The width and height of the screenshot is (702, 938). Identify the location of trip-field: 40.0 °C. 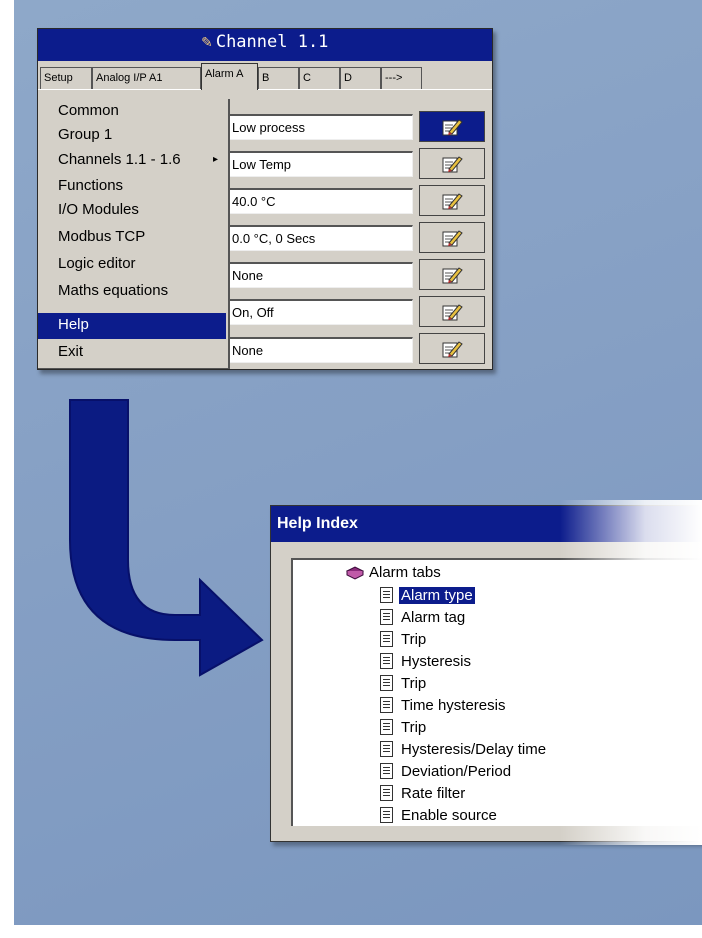
(320, 201).